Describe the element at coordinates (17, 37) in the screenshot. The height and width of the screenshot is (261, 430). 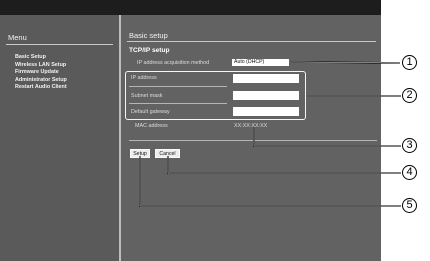
I see `menu-title: Menu` at that location.